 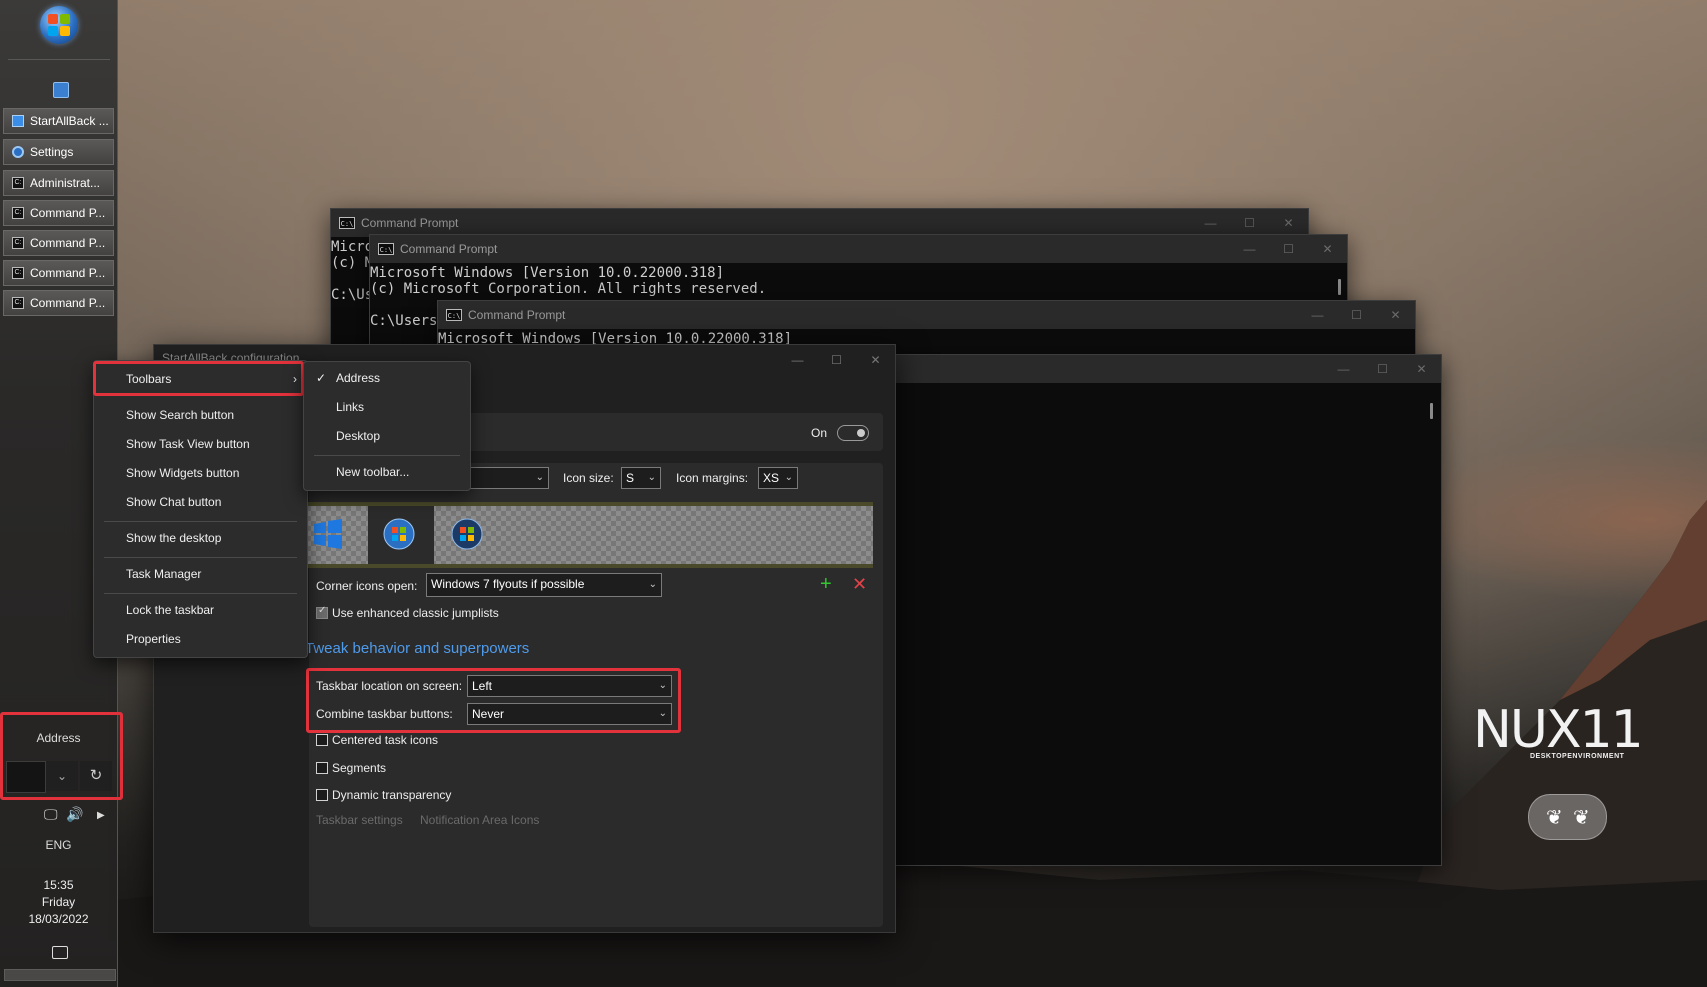 I want to click on submenu-item-address: ✓ Address, so click(x=342, y=378).